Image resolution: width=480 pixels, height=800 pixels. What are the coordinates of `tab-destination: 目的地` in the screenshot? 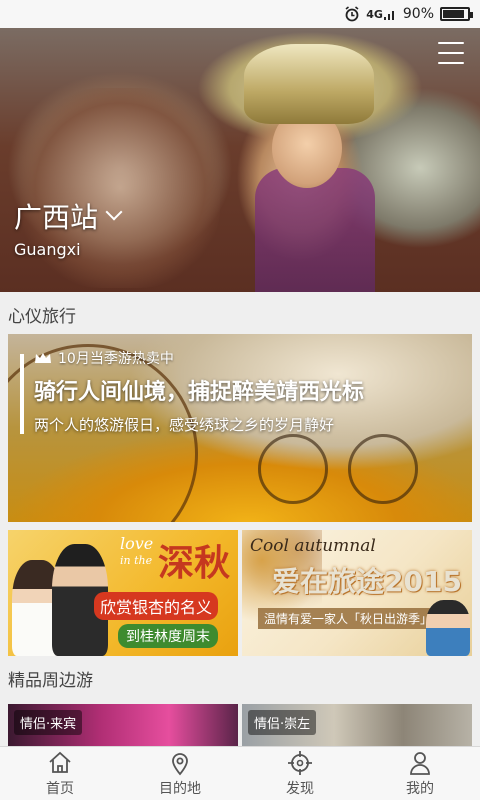 It's located at (180, 773).